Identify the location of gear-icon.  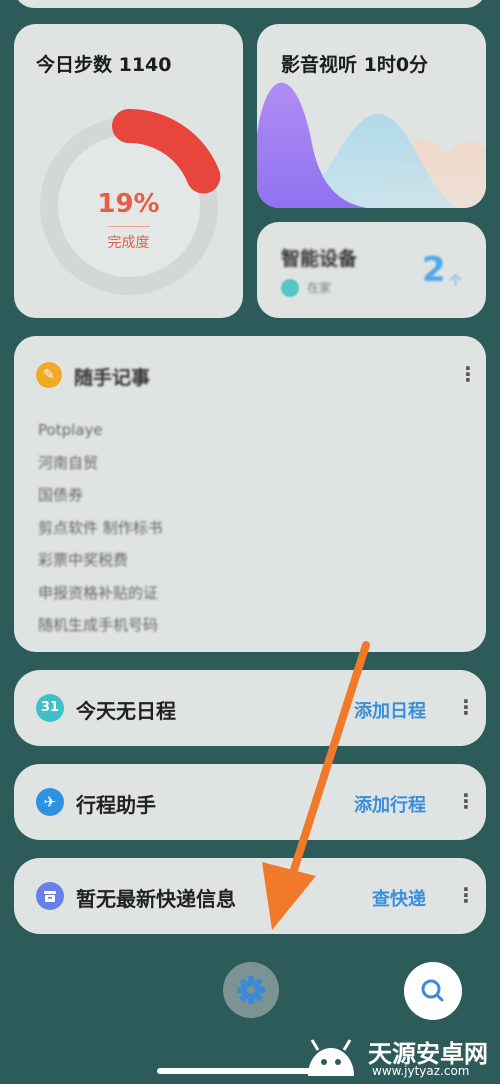
(251, 990).